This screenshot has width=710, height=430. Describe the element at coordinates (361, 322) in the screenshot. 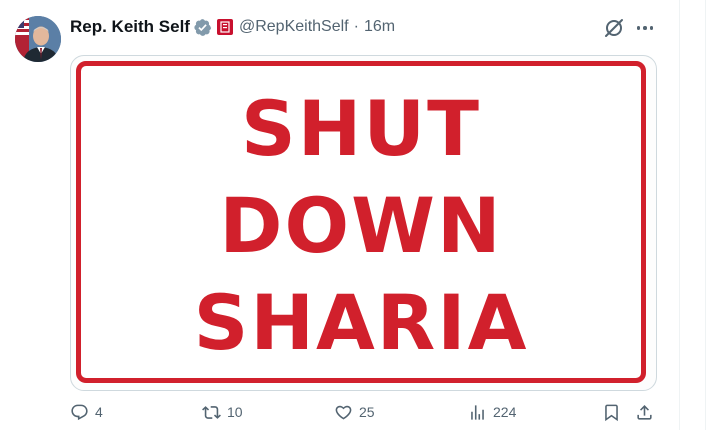

I see `sign-line-3: SHARIA` at that location.